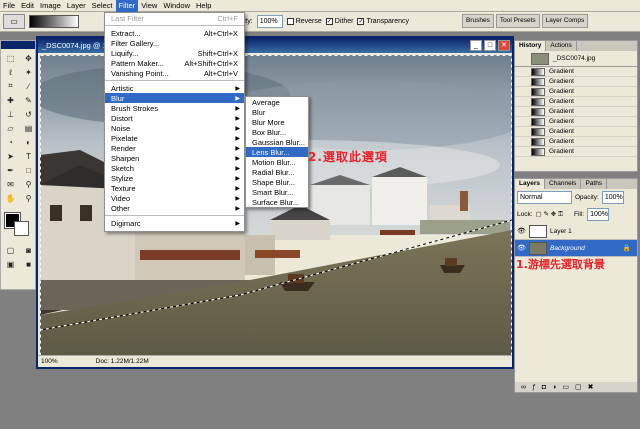  I want to click on standard-mode-icon: ▢, so click(10, 250).